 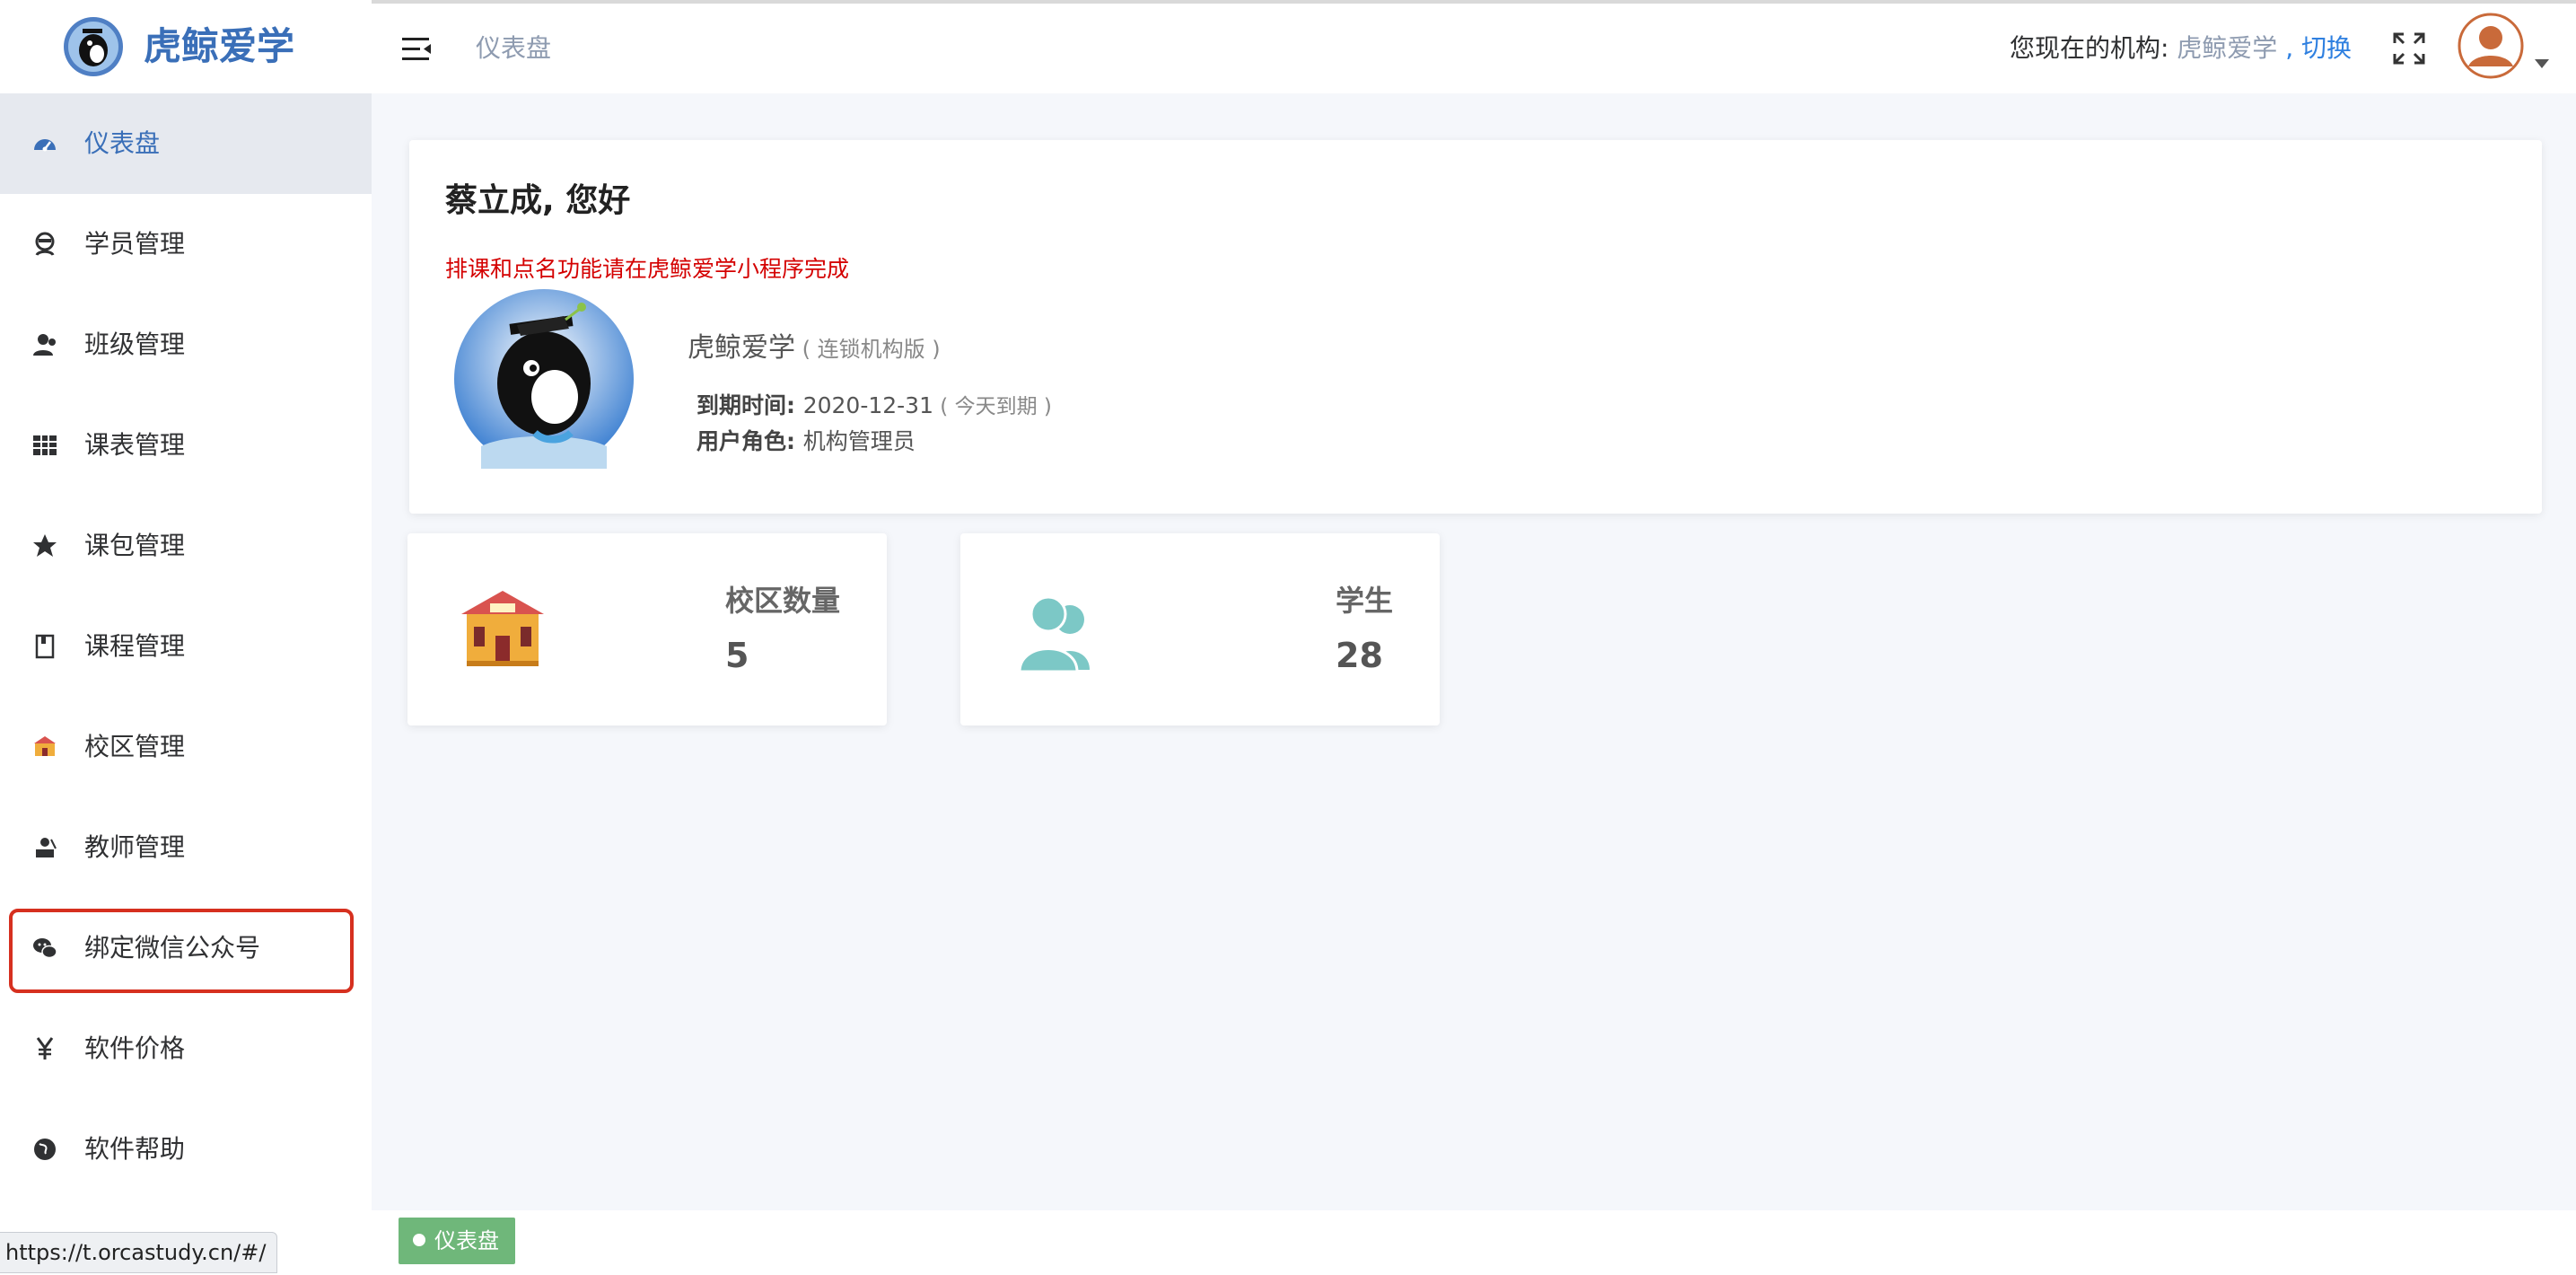 What do you see at coordinates (419, 1240) in the screenshot?
I see `active-dot-icon` at bounding box center [419, 1240].